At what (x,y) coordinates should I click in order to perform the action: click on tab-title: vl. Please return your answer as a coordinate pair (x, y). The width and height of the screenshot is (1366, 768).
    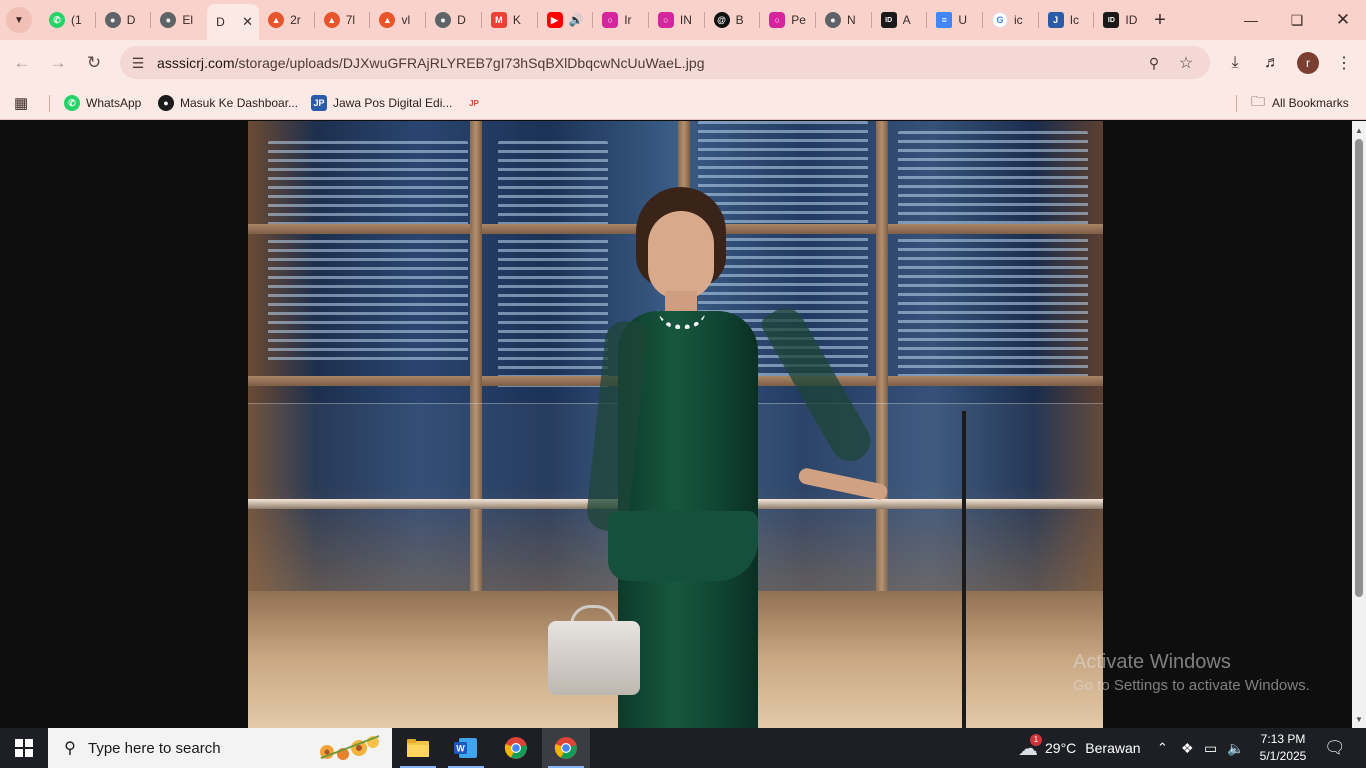
    Looking at the image, I should click on (406, 20).